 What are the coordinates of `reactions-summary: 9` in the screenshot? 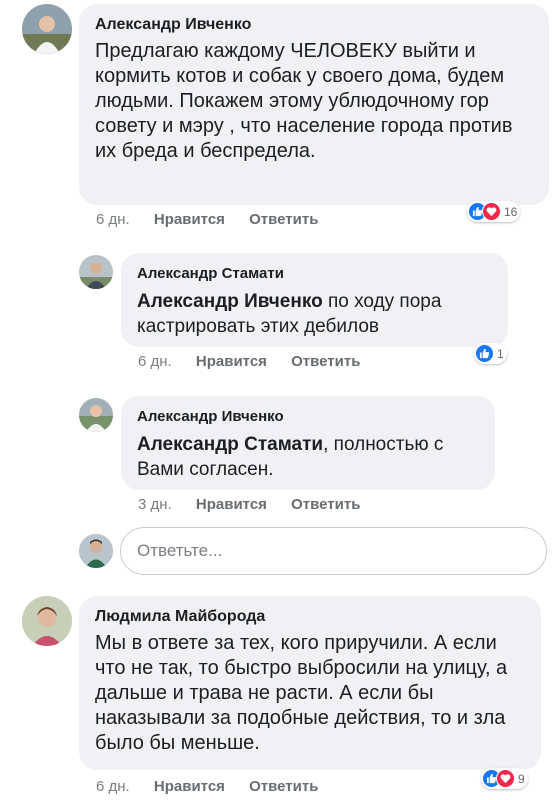 It's located at (504, 778).